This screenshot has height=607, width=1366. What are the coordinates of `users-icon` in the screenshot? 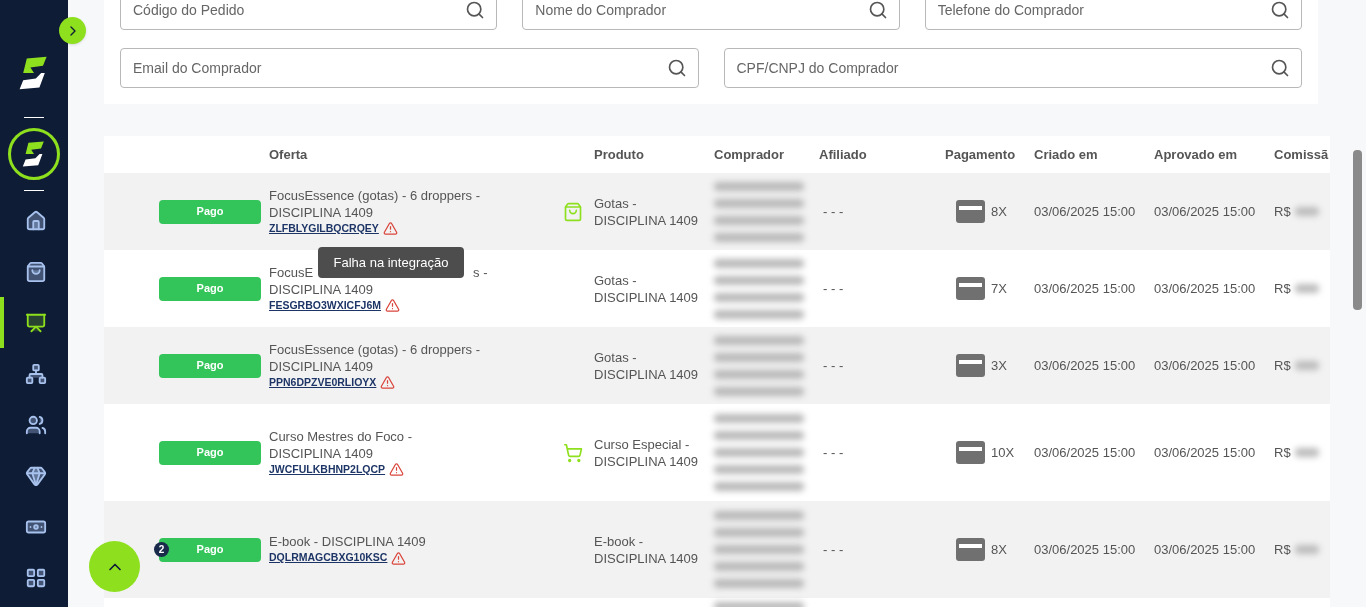 It's located at (36, 424).